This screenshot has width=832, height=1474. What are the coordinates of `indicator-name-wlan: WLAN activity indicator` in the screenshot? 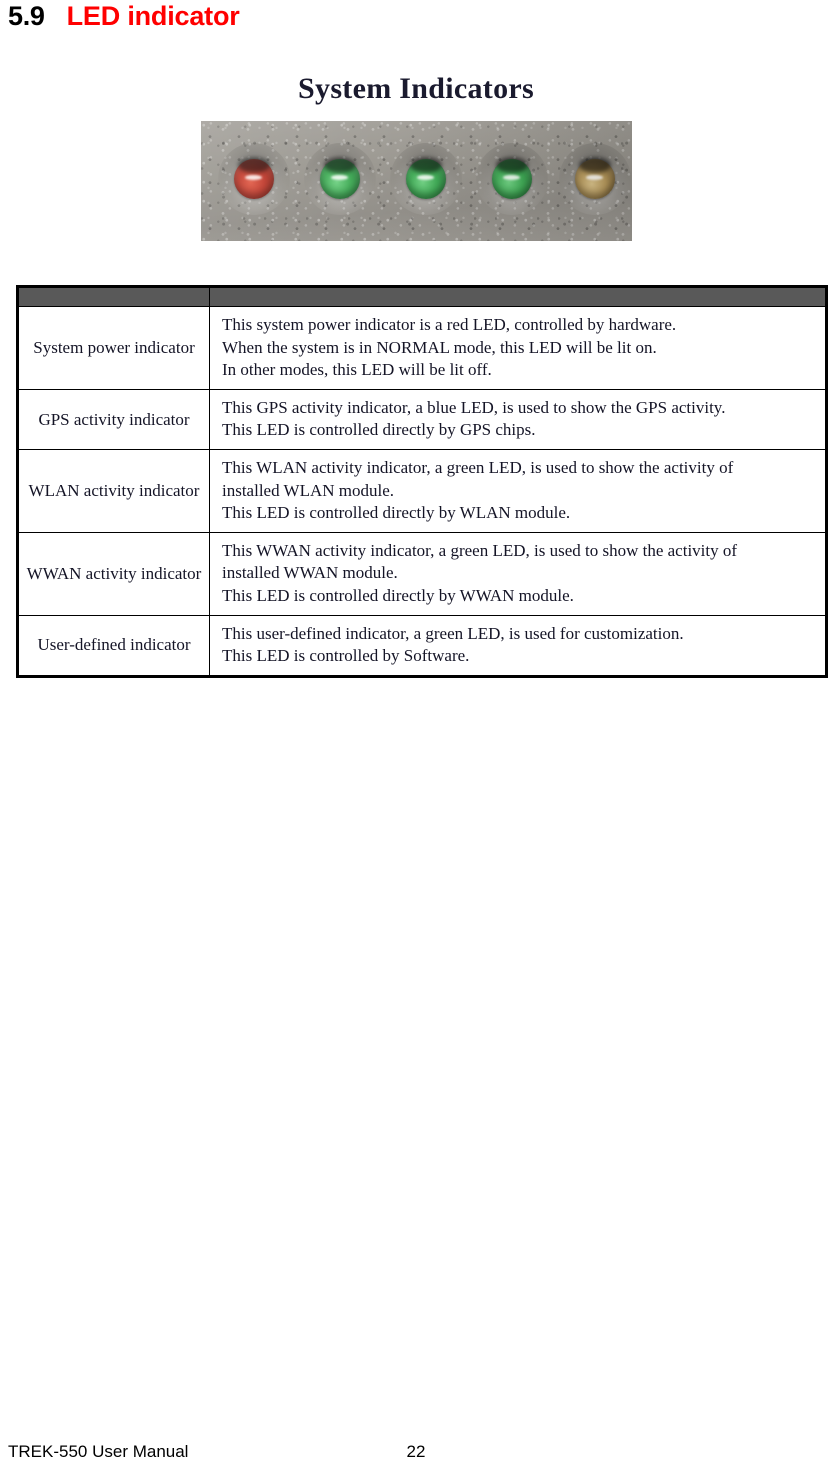 It's located at (113, 491).